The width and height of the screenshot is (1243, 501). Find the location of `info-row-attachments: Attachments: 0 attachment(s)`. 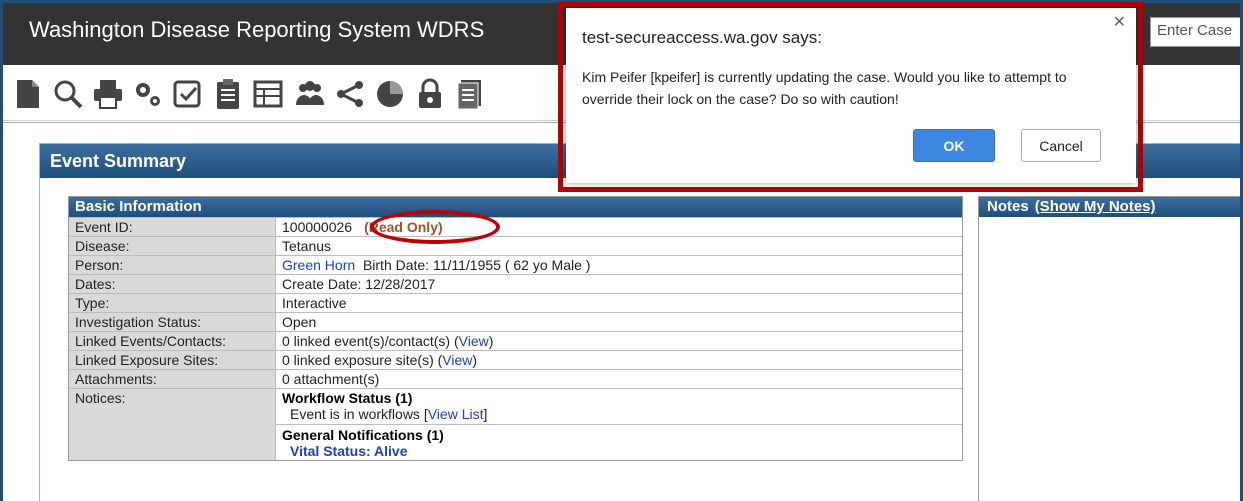

info-row-attachments: Attachments: 0 attachment(s) is located at coordinates (515, 378).